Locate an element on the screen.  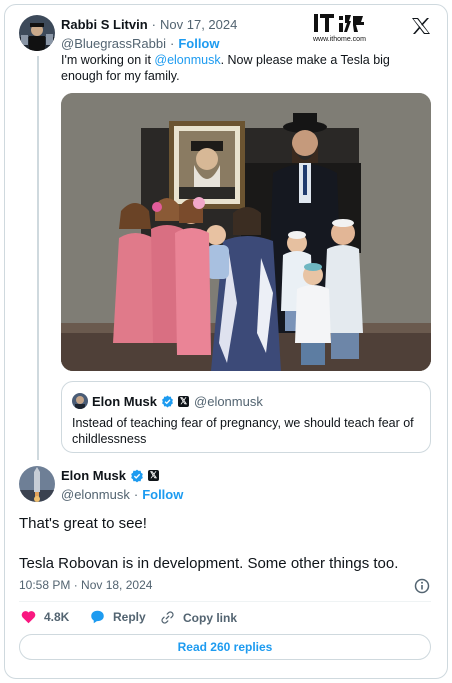
copy-link-label: Copy link is located at coordinates (210, 617).